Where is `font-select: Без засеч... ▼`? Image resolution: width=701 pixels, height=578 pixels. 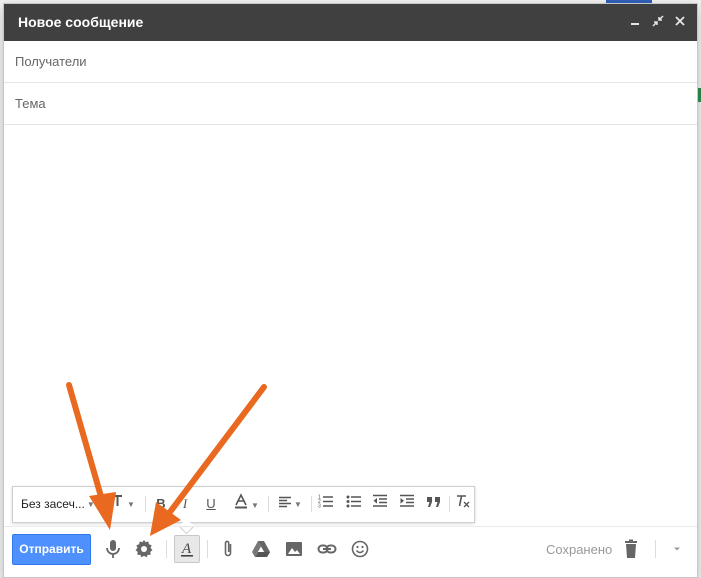 font-select: Без засеч... ▼ is located at coordinates (58, 504).